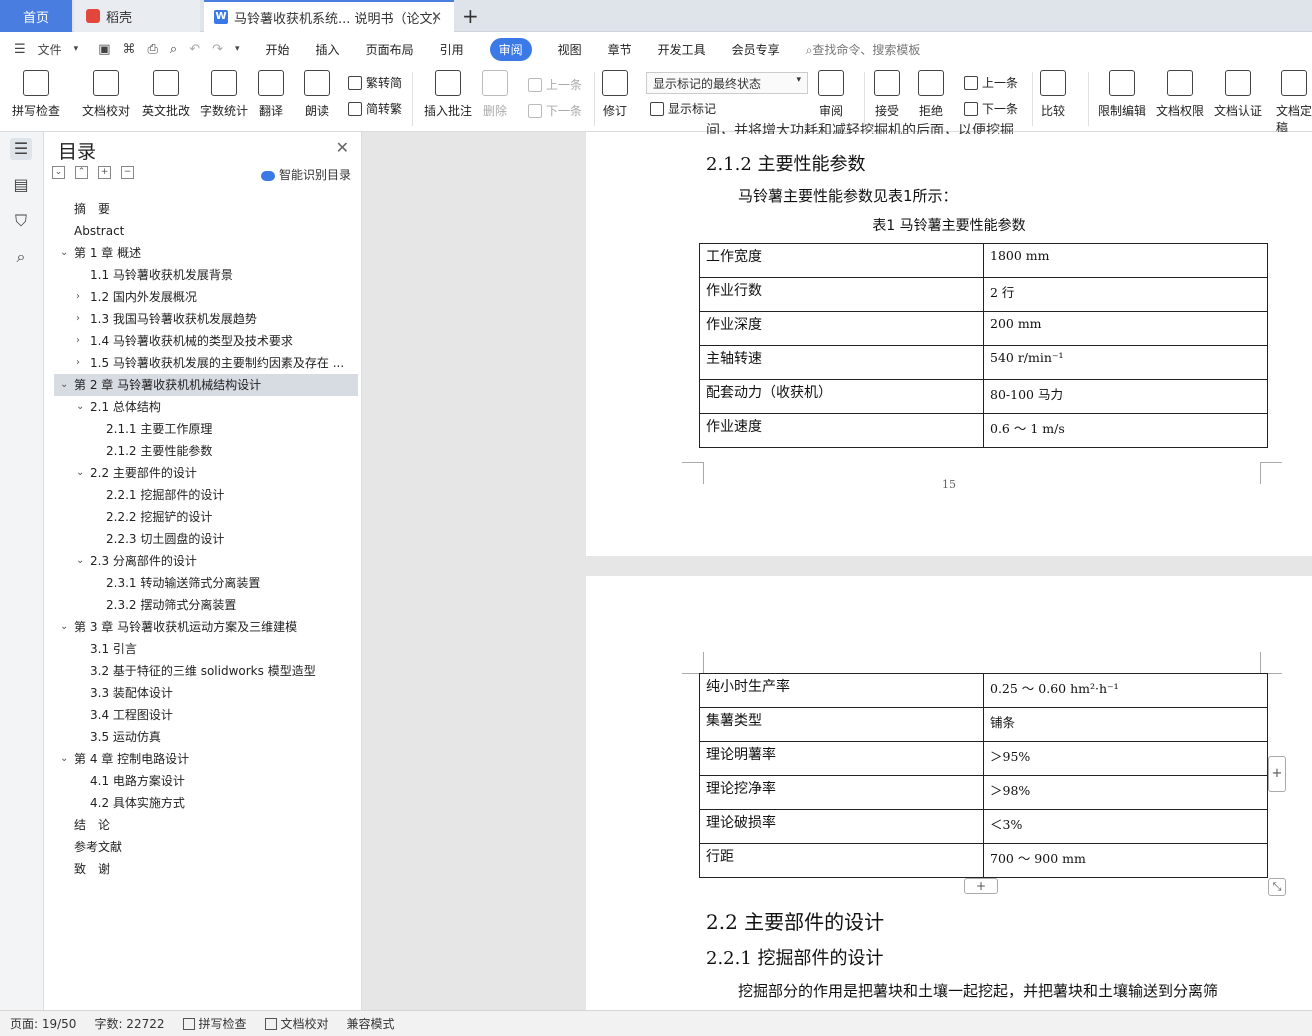 This screenshot has width=1312, height=1036. I want to click on param-name-cell: 理论挖净率, so click(841, 792).